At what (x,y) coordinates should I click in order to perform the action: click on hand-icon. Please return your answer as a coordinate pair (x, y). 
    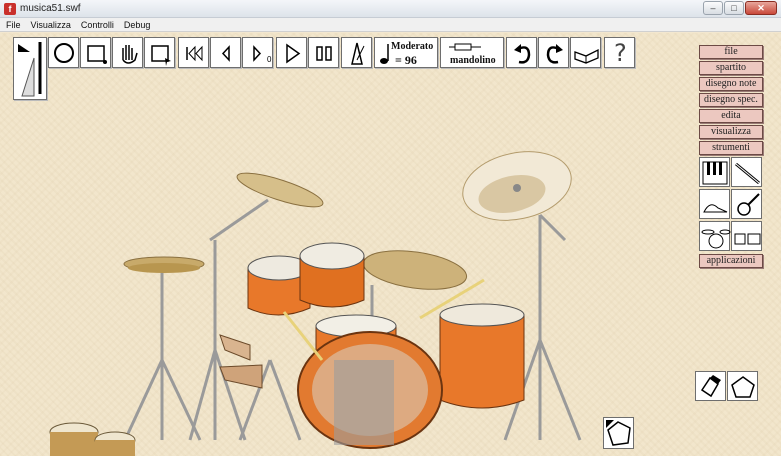
    Looking at the image, I should click on (127, 52).